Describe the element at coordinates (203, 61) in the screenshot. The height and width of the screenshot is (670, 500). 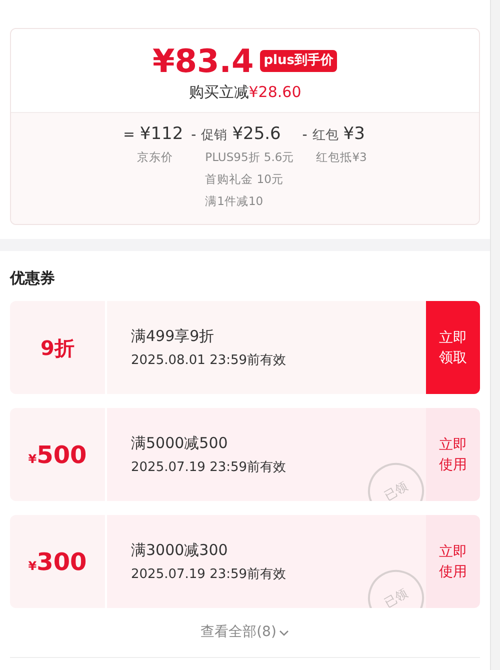
I see `final-price: ¥83.4` at that location.